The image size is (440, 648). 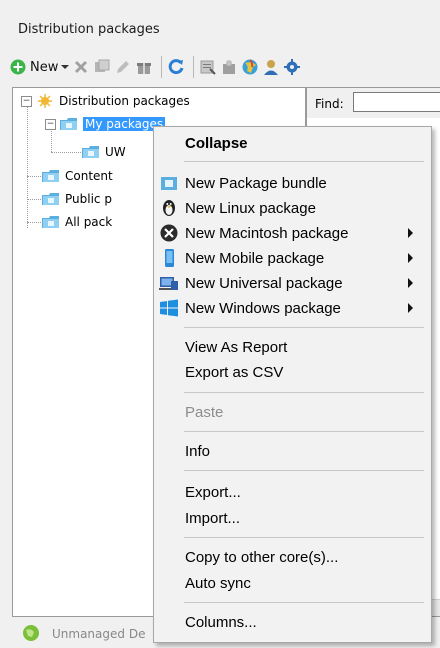 What do you see at coordinates (263, 308) in the screenshot?
I see `menu-item-label: New Windows package` at bounding box center [263, 308].